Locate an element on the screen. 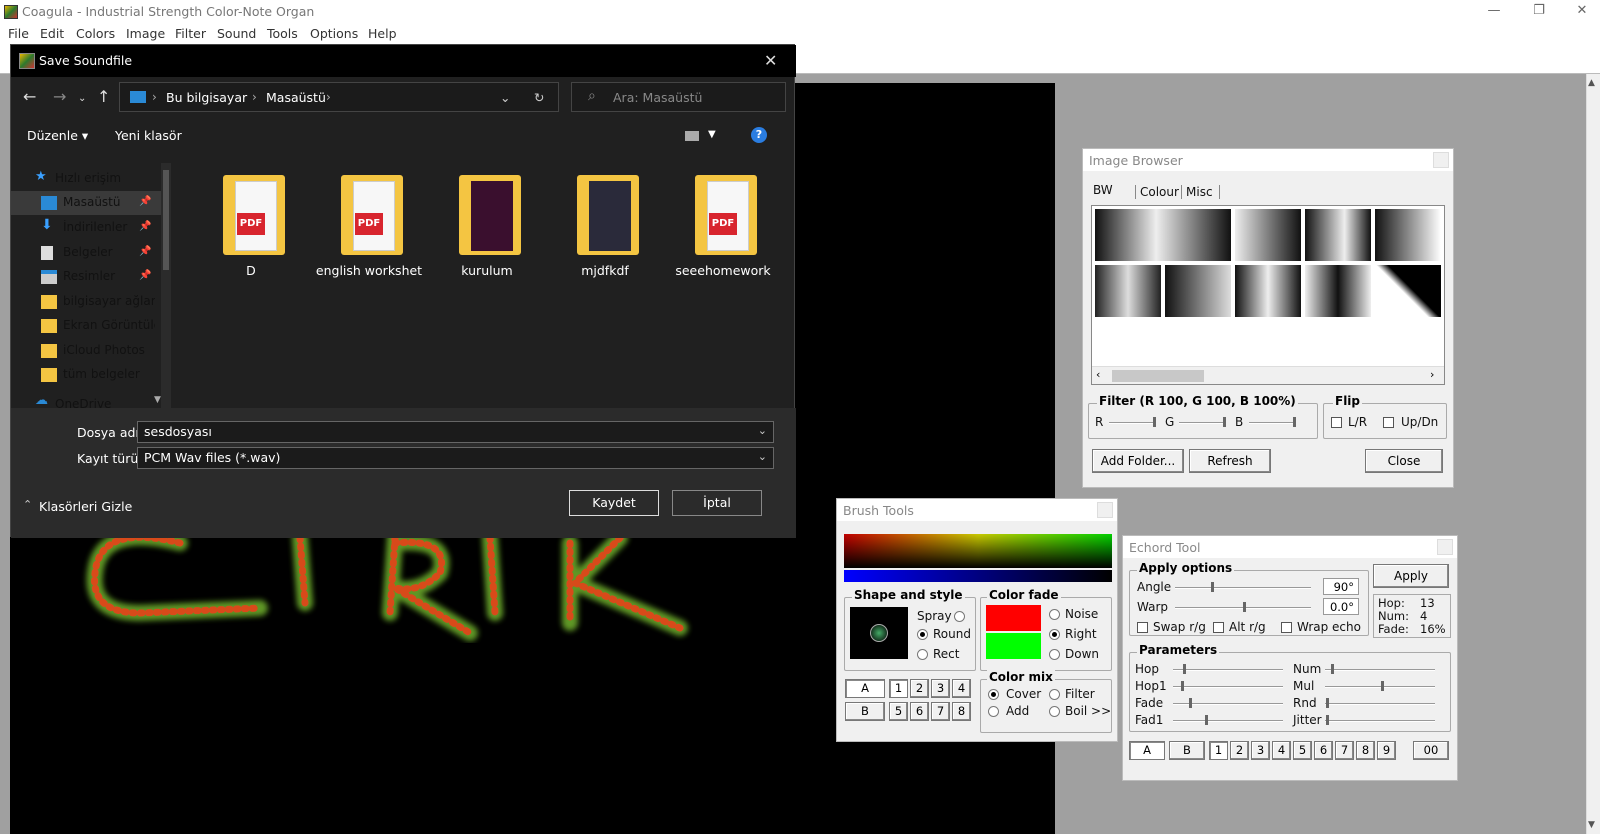 The height and width of the screenshot is (834, 1600). alt-rg-checkbox is located at coordinates (1218, 627).